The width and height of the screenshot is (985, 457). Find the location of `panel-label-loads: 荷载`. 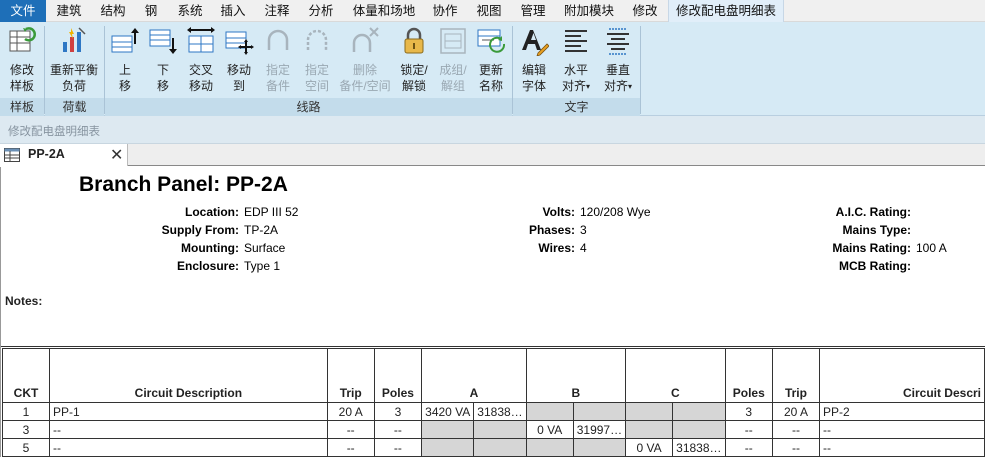

panel-label-loads: 荷载 is located at coordinates (74, 107).